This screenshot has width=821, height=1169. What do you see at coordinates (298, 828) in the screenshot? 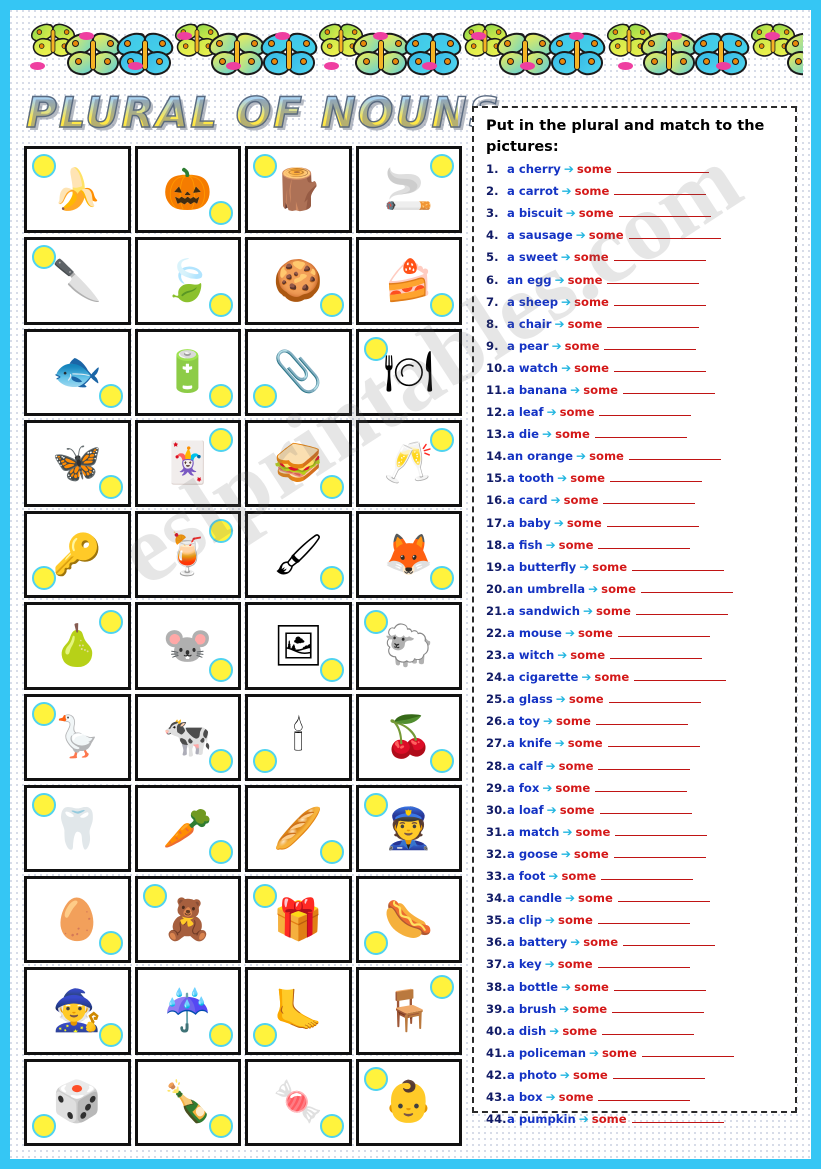
I see `picture-cell-loaves: 🥖` at bounding box center [298, 828].